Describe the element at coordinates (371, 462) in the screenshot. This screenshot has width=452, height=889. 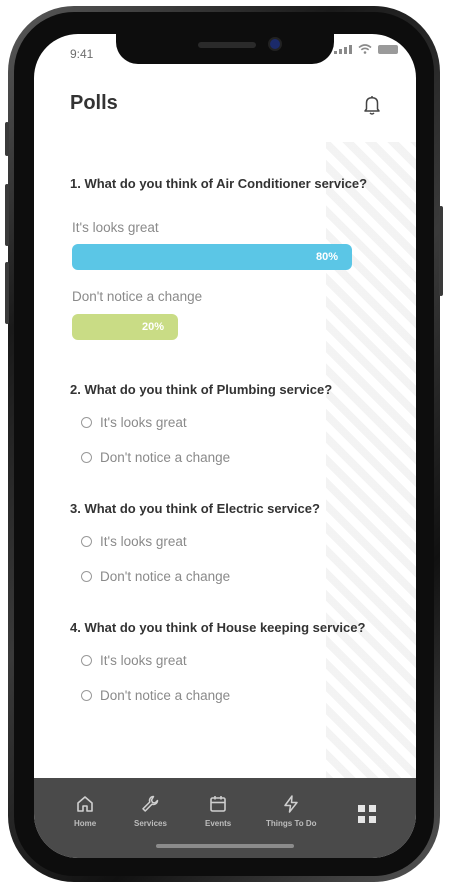
I see `background-pattern` at that location.